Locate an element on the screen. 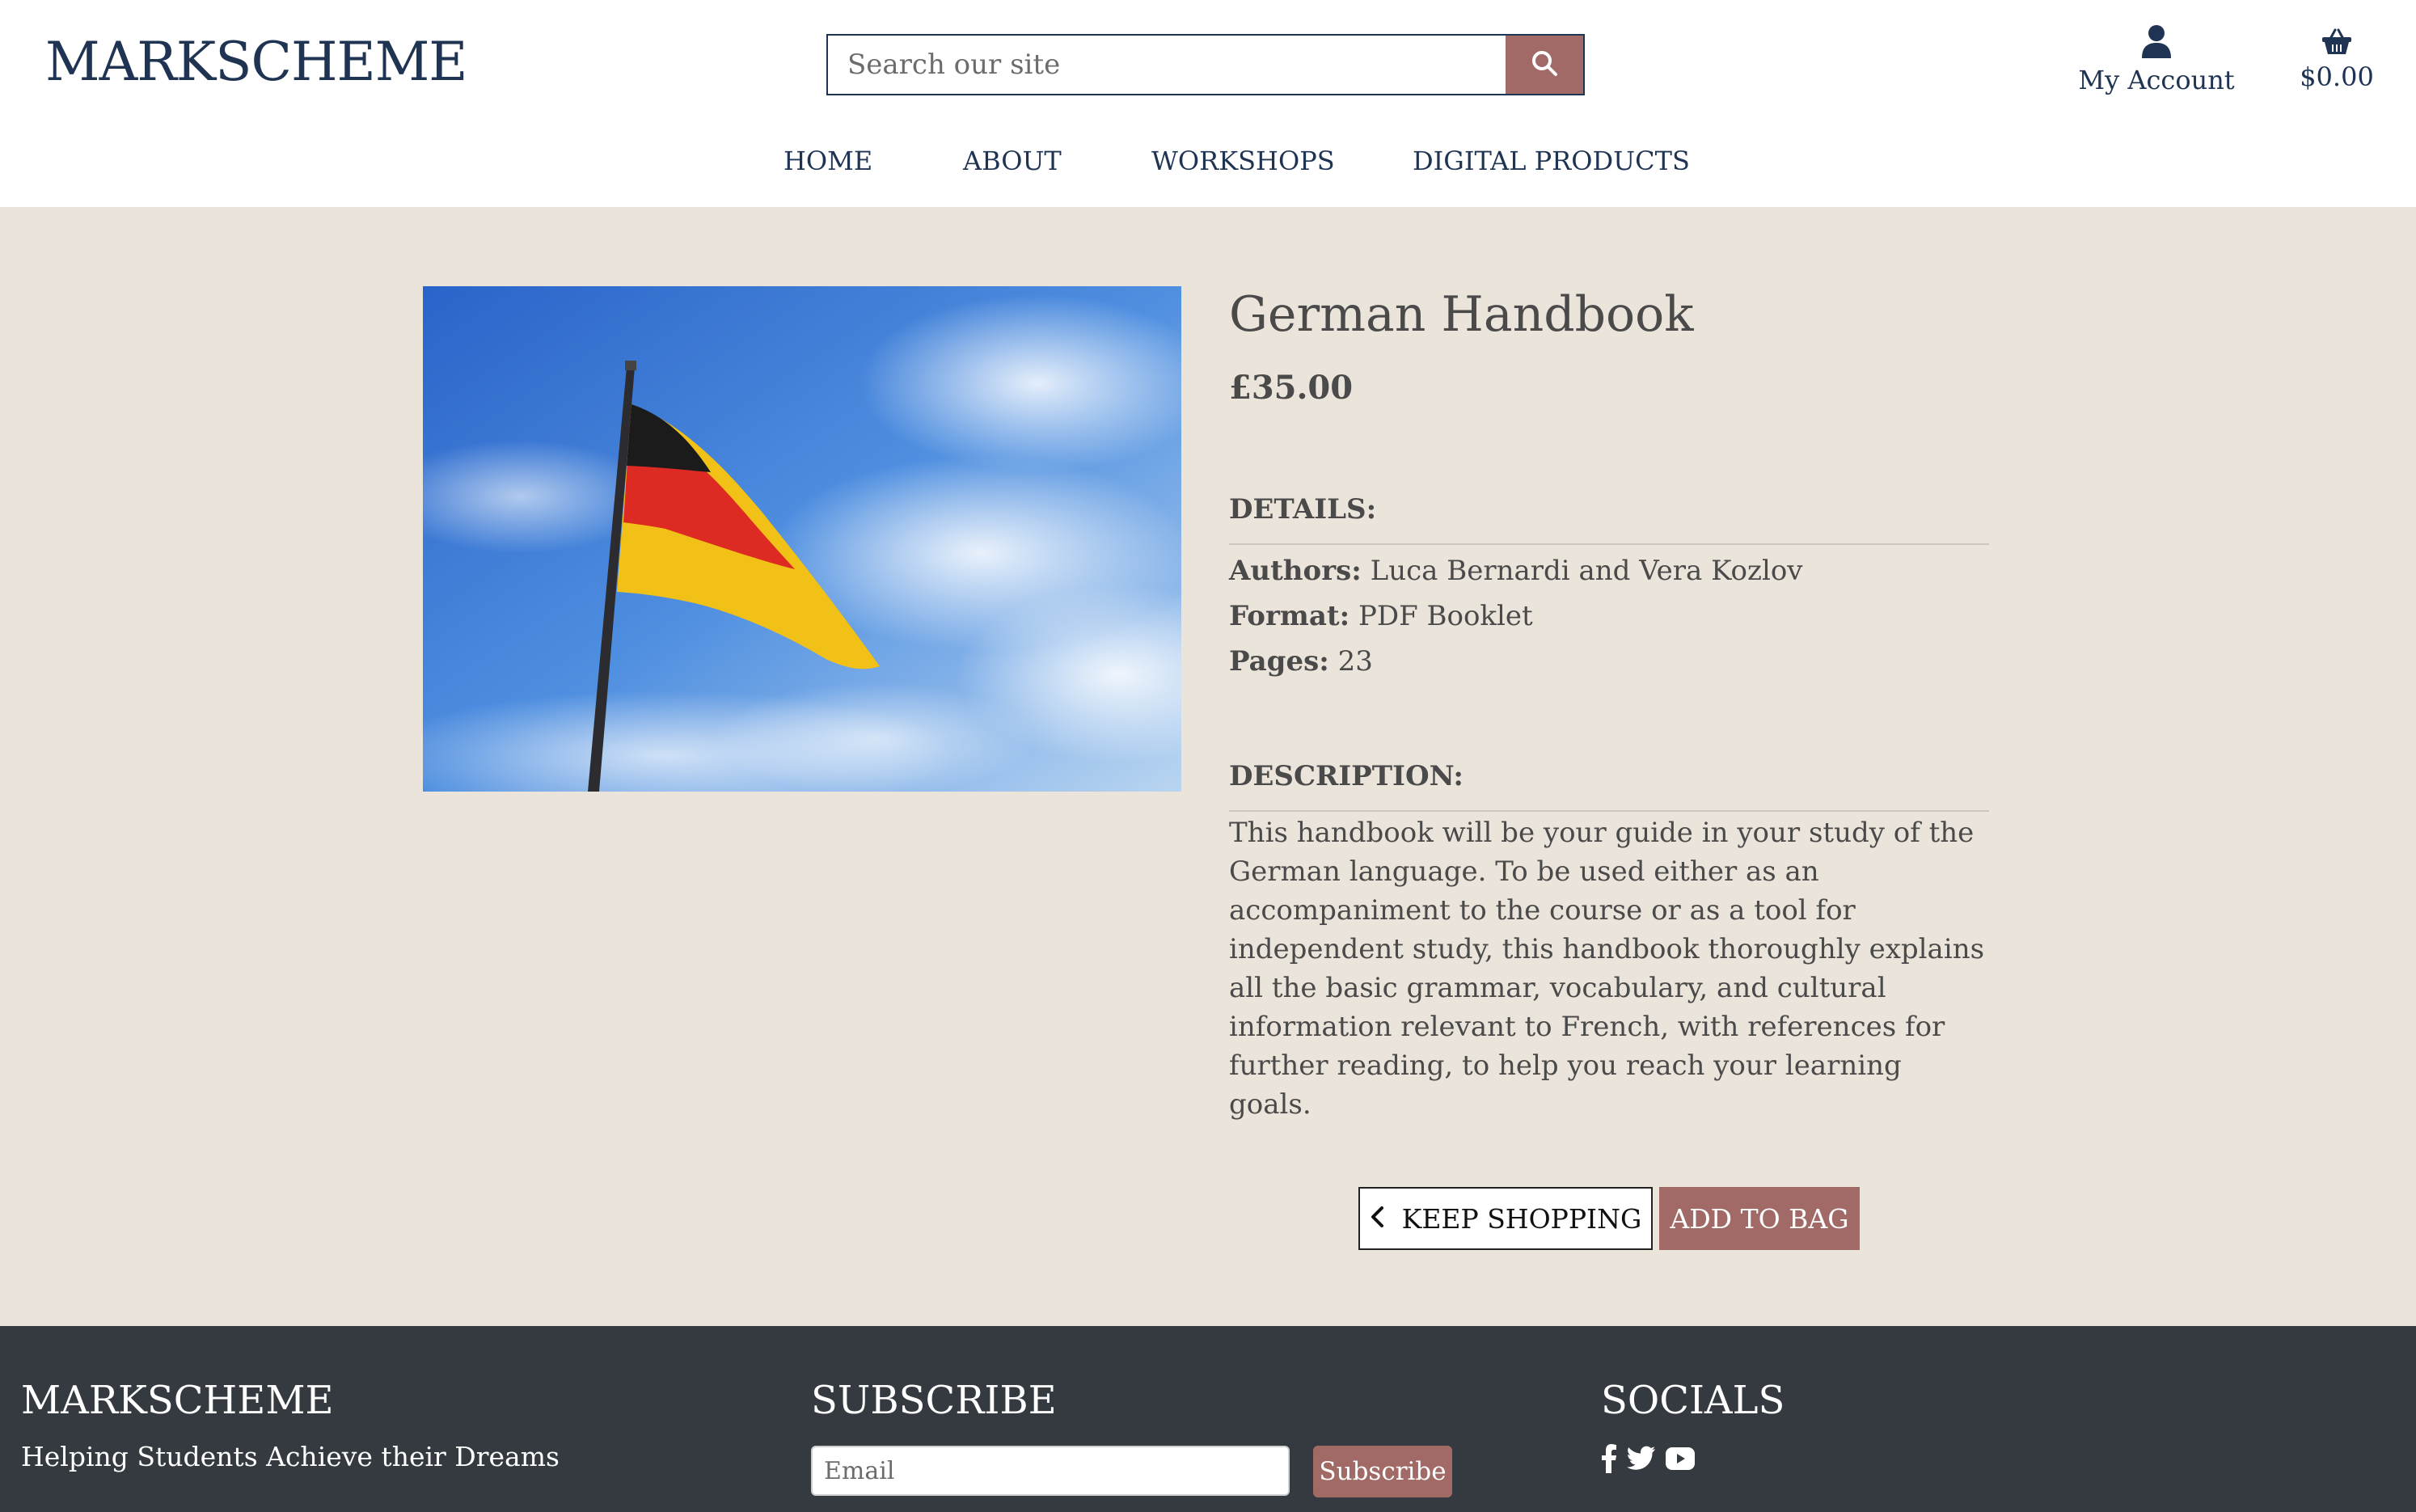 This screenshot has width=2416, height=1512. description-divider is located at coordinates (1609, 811).